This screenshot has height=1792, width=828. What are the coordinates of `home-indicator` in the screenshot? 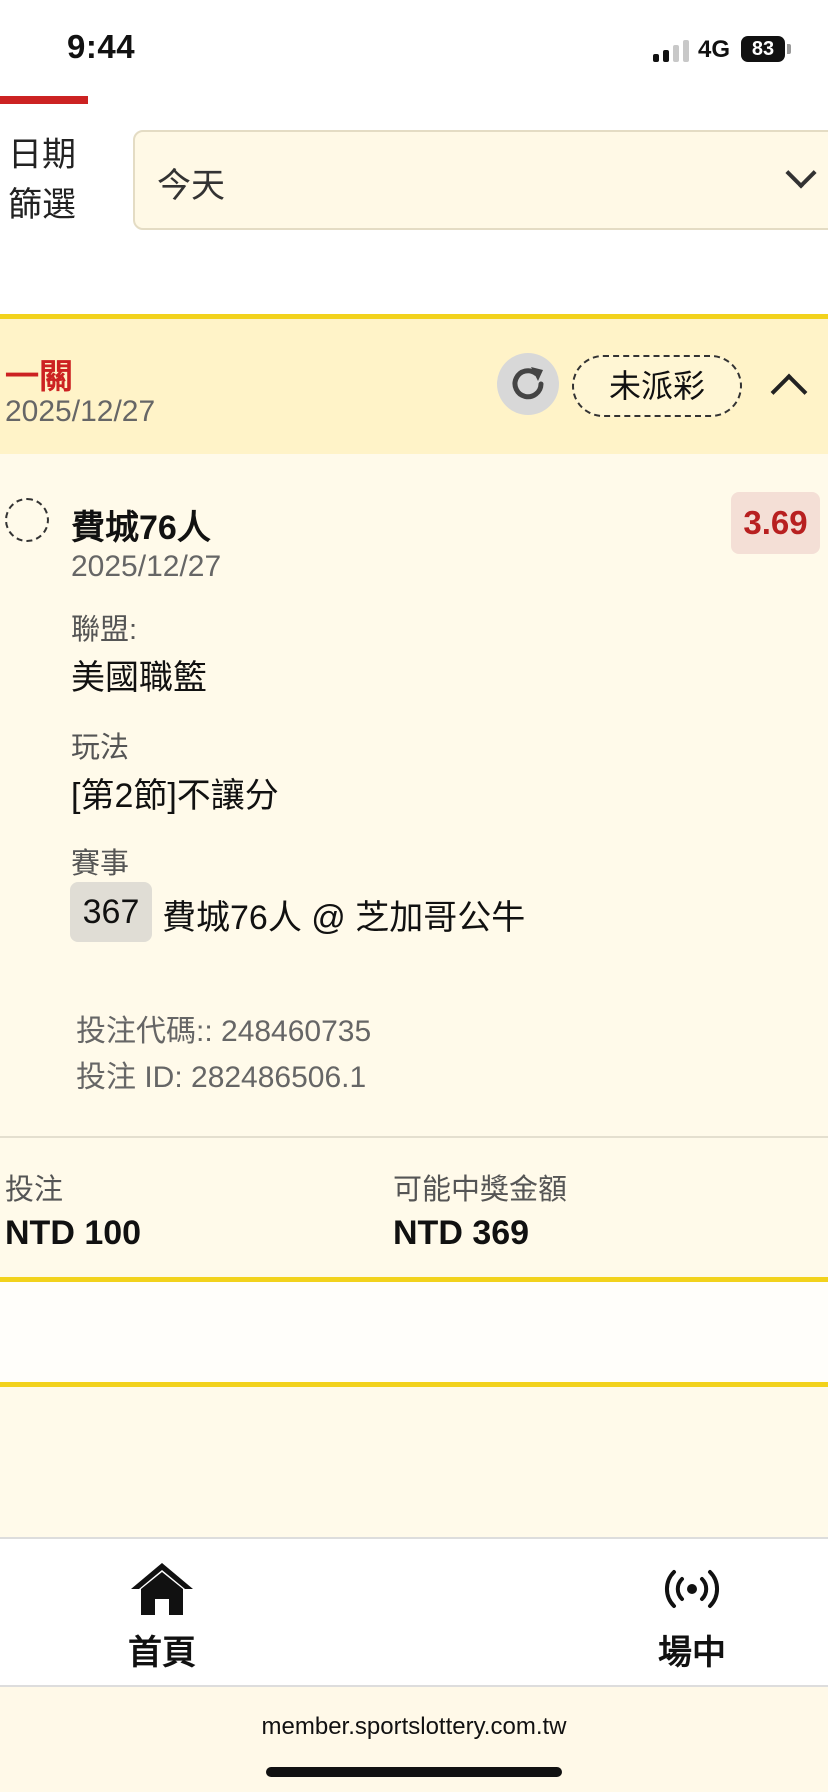 It's located at (414, 1772).